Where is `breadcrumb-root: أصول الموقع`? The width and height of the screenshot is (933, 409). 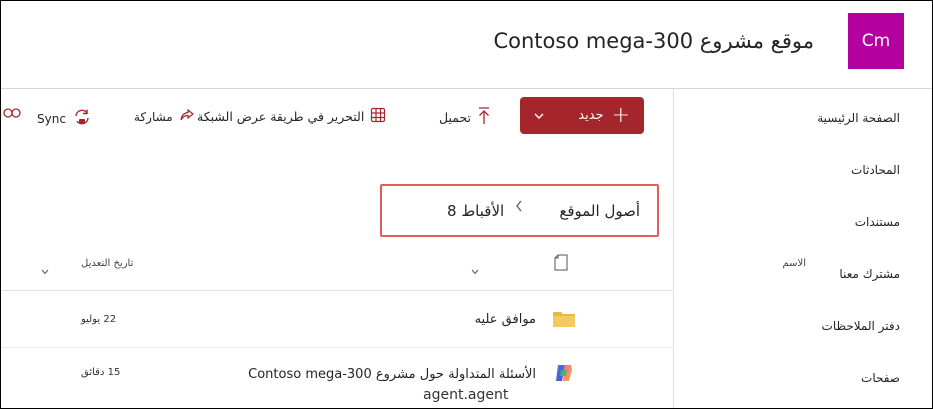
breadcrumb-root: أصول الموقع is located at coordinates (599, 211).